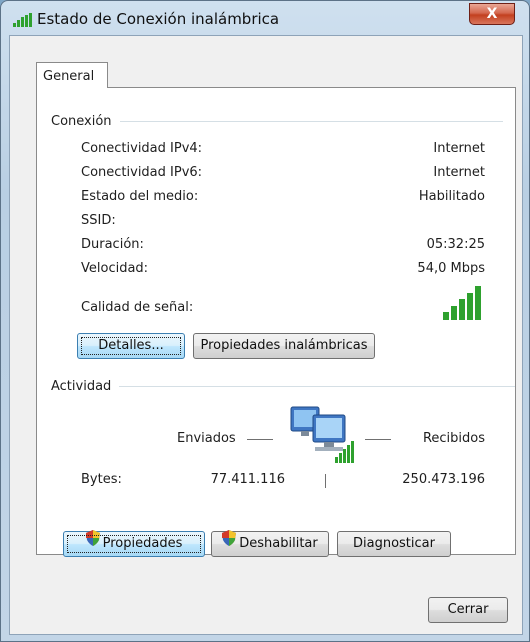  What do you see at coordinates (142, 172) in the screenshot?
I see `ipv6-label: Conectividad IPv6:` at bounding box center [142, 172].